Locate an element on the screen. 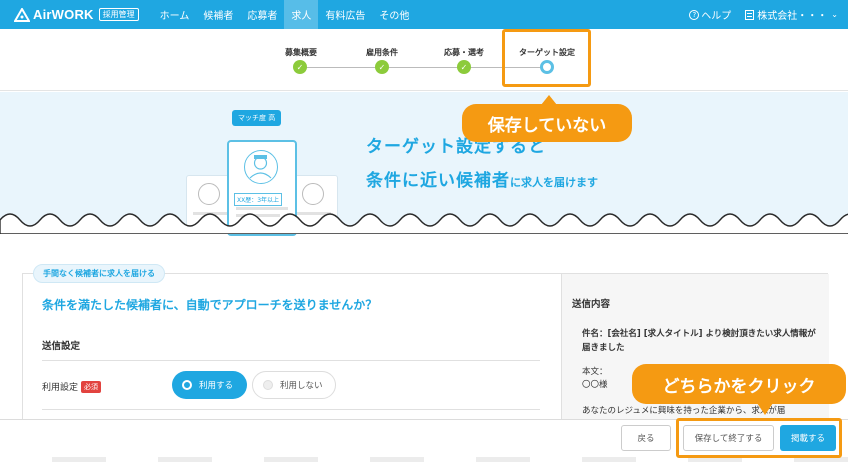  radio-no-use: 利用しない is located at coordinates (294, 385).